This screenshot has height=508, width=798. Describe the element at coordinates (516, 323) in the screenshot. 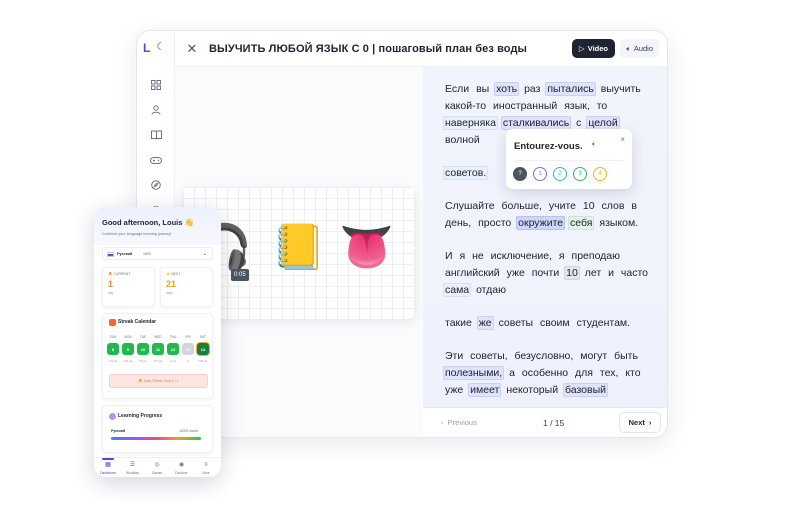

I see `transcript-word: советы` at that location.